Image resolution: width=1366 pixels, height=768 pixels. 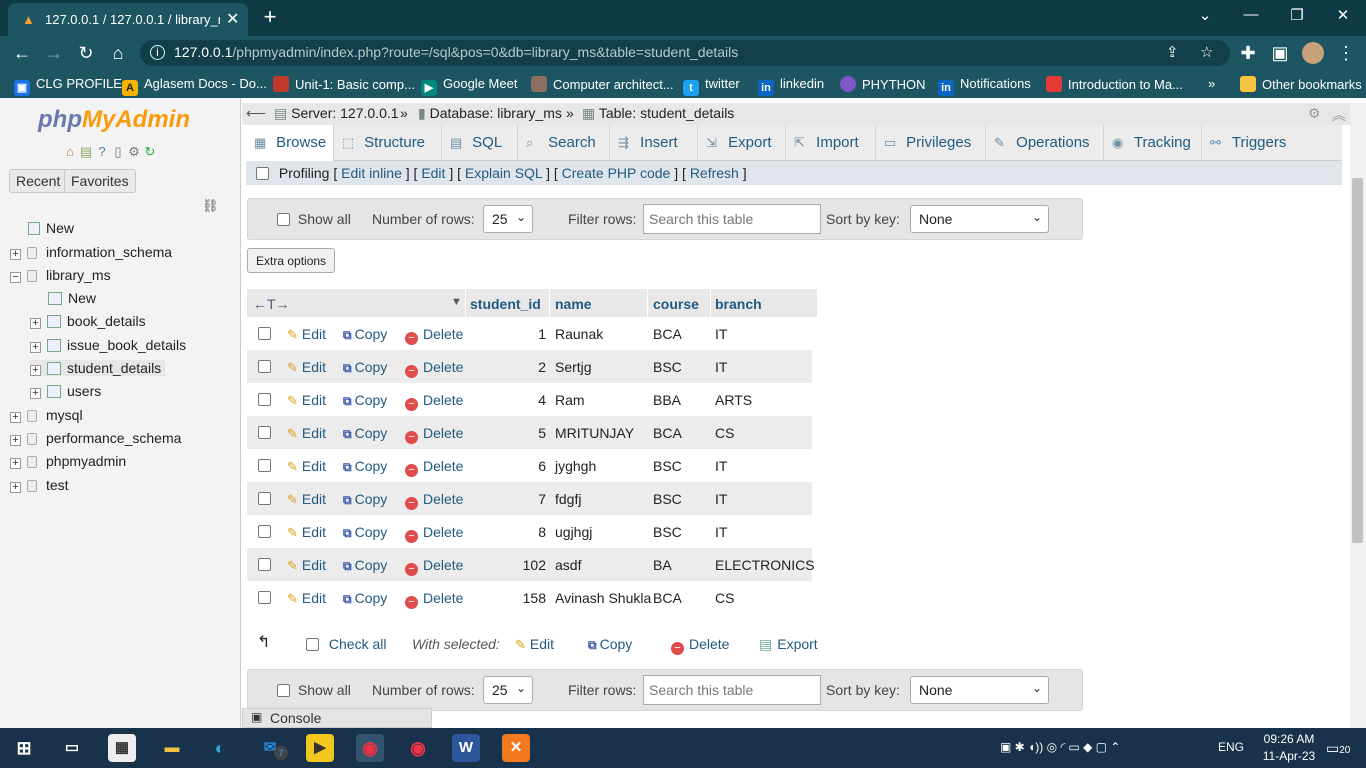 I want to click on tab-triggers: ⚯ Triggers, so click(x=1248, y=143).